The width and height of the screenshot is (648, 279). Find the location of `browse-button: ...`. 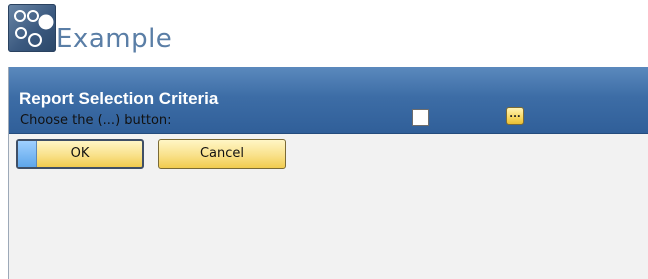

browse-button: ... is located at coordinates (515, 116).